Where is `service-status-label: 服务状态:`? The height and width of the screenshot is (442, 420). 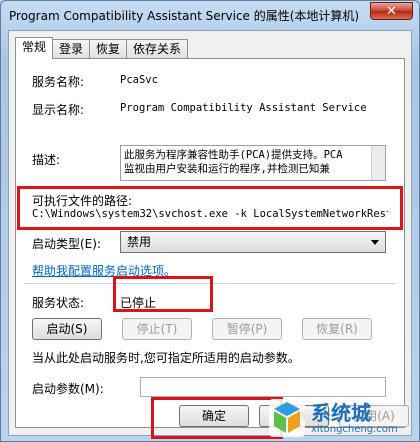 service-status-label: 服务状态: is located at coordinates (58, 303).